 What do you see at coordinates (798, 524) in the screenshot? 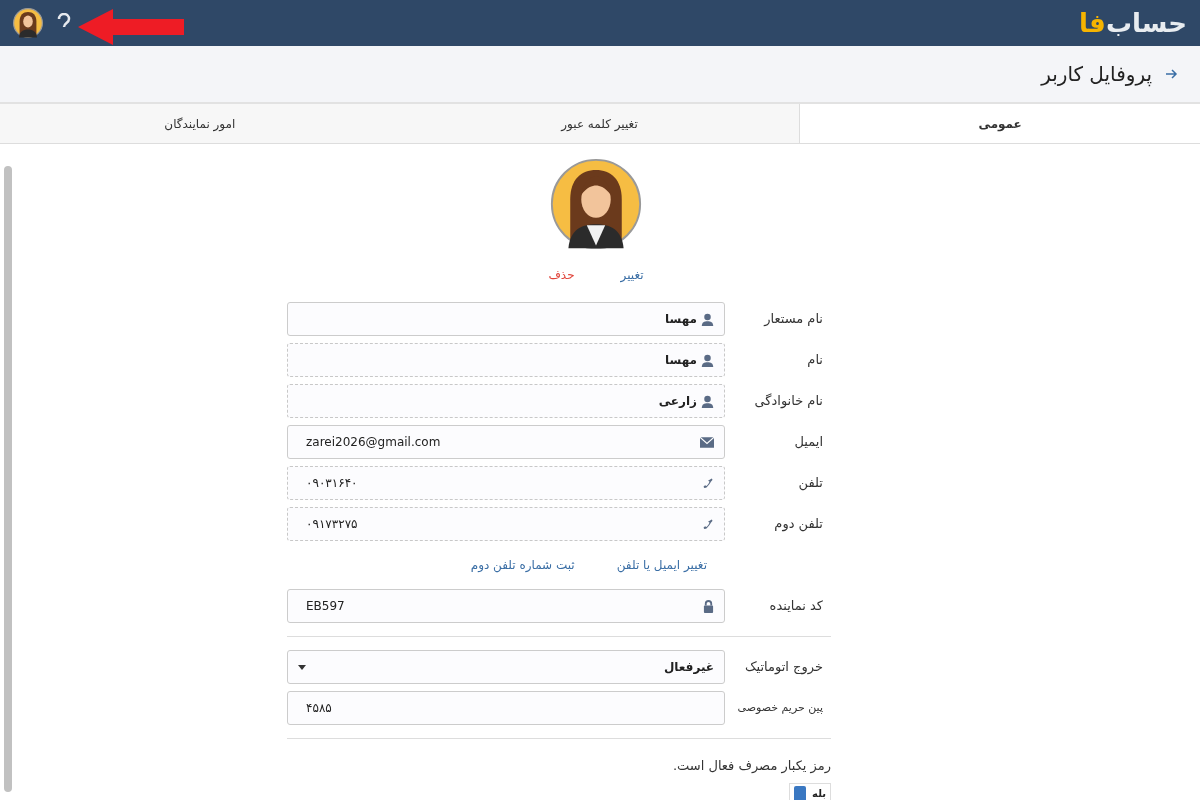
I see `field-label: تلفن دوم` at bounding box center [798, 524].